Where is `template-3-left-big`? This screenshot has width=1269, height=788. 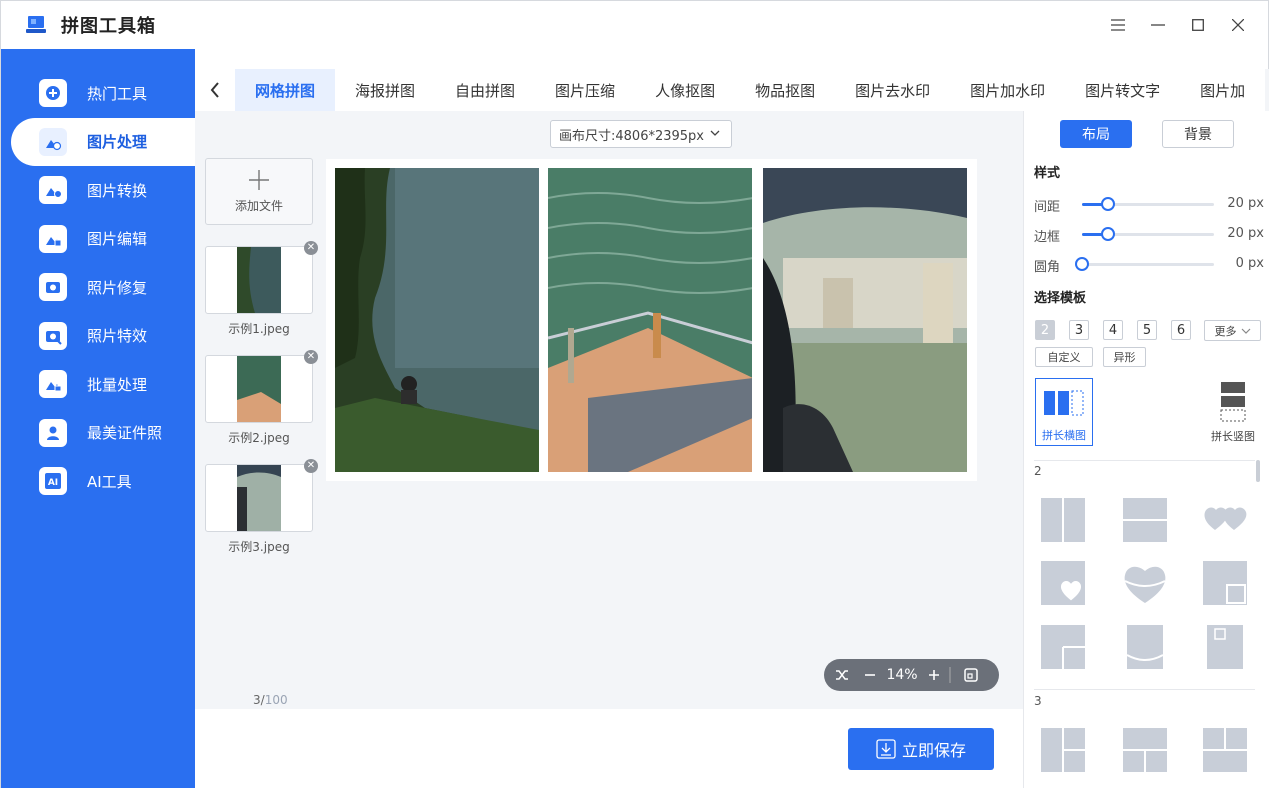 template-3-left-big is located at coordinates (1063, 750).